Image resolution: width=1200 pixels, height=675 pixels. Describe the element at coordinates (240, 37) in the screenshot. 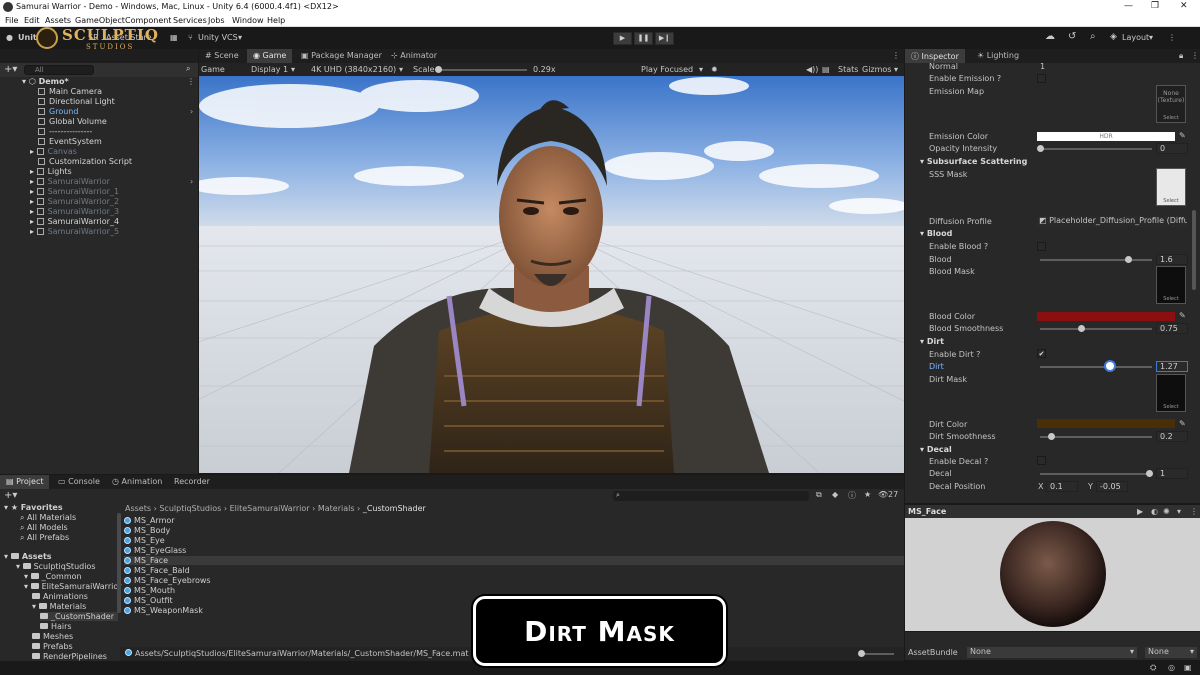

I see `vcs-chevron-icon: ▾` at that location.